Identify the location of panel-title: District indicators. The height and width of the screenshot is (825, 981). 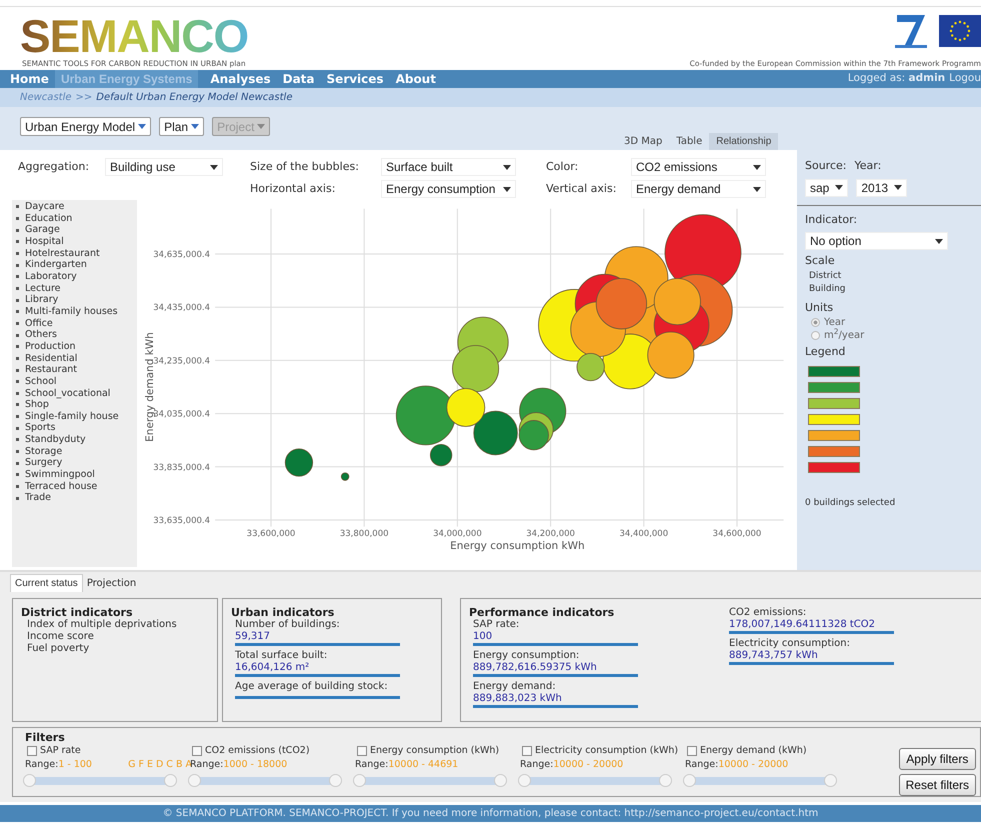
(76, 613).